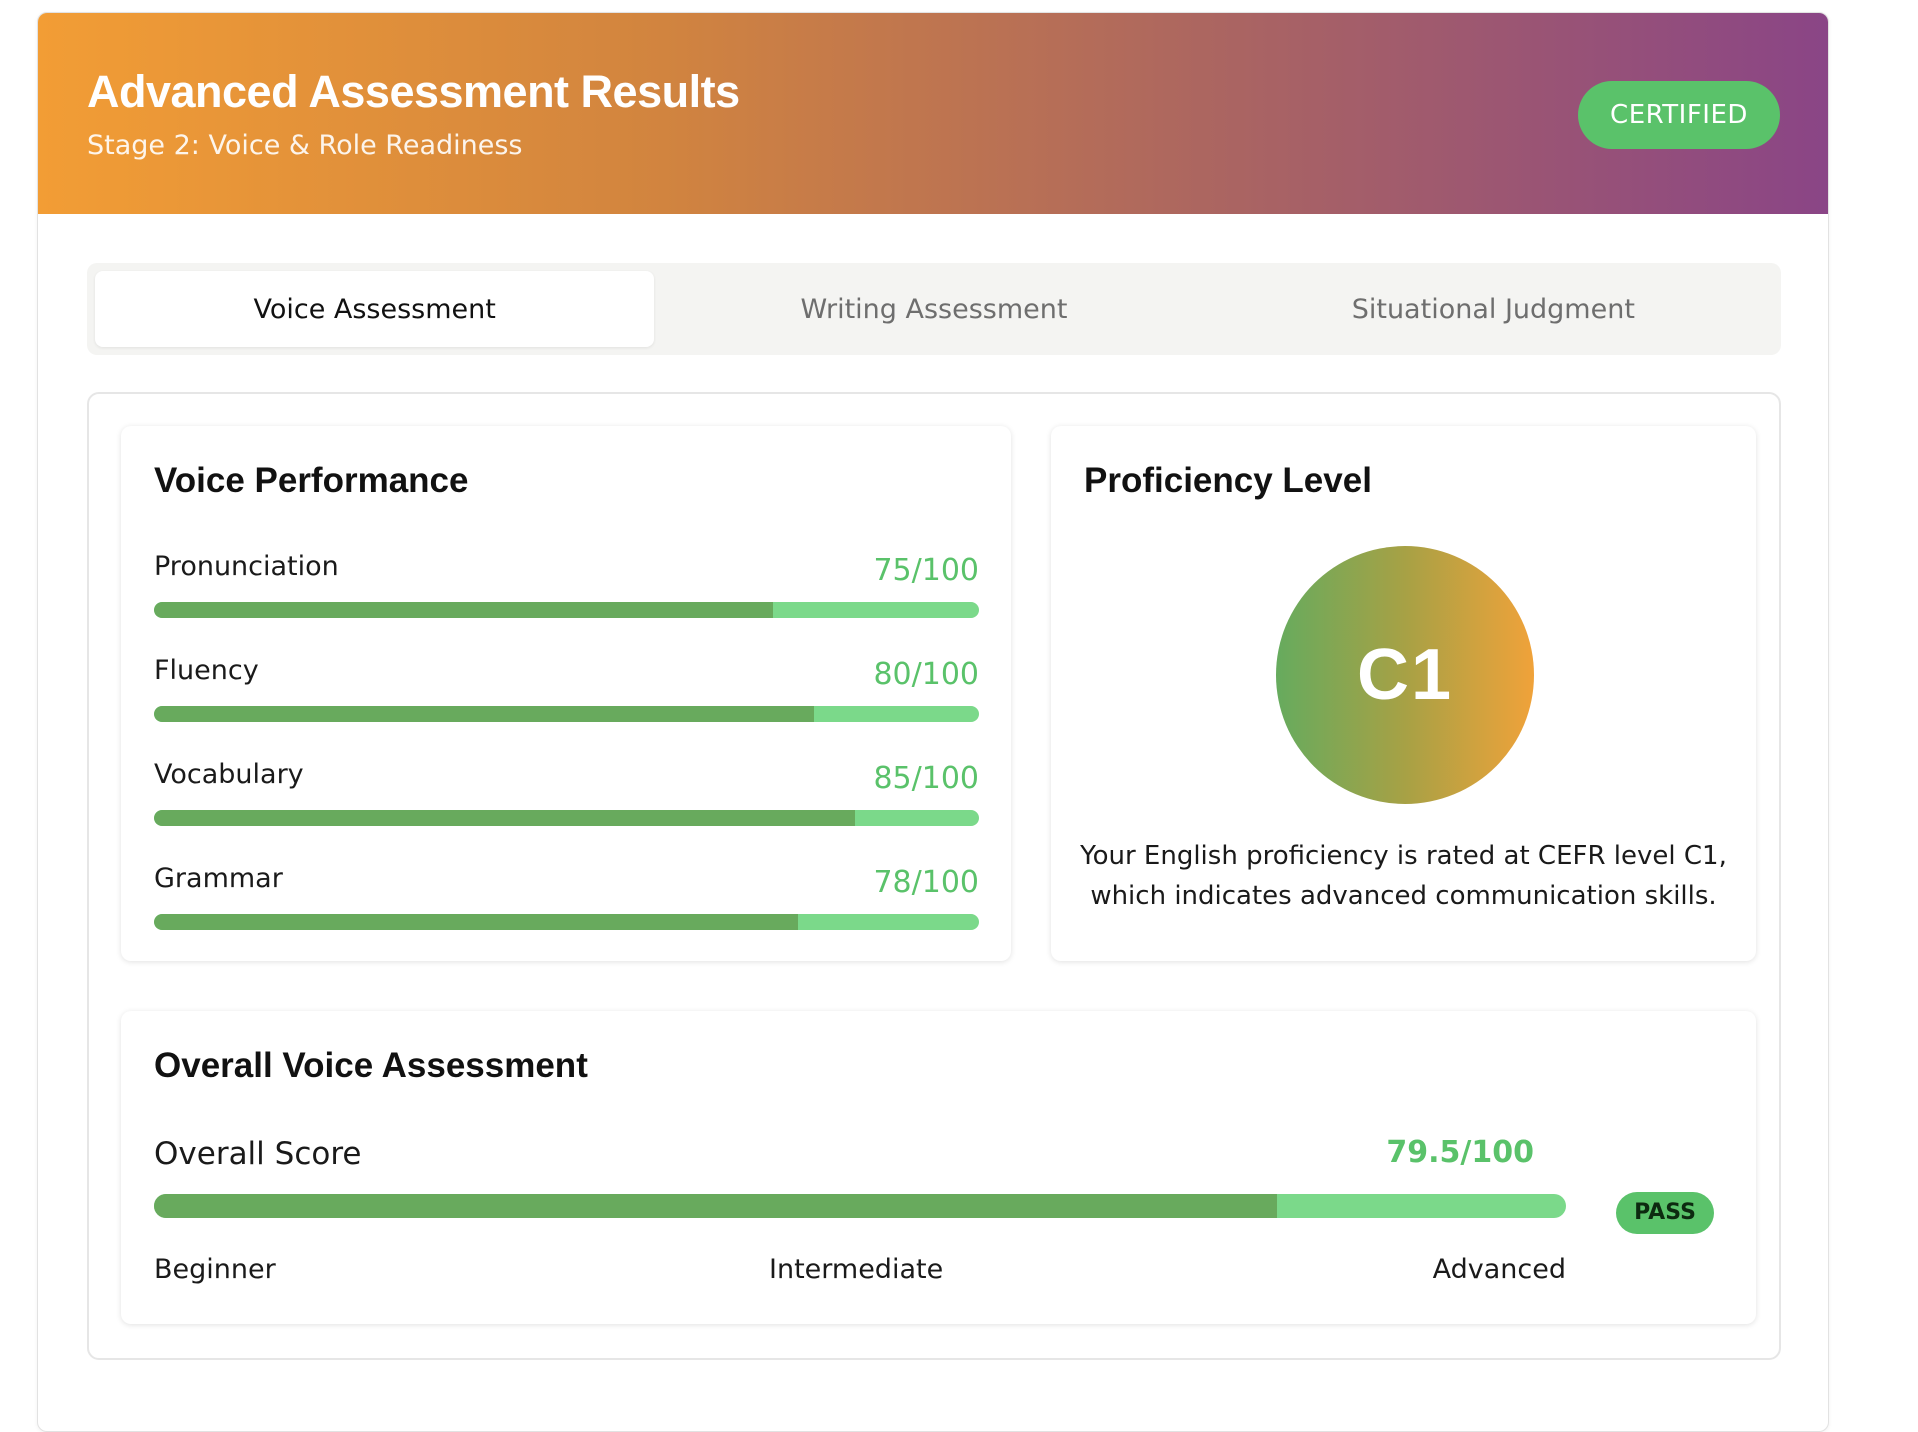  What do you see at coordinates (856, 1269) in the screenshot?
I see `scale-label-intermediate: Intermediate` at bounding box center [856, 1269].